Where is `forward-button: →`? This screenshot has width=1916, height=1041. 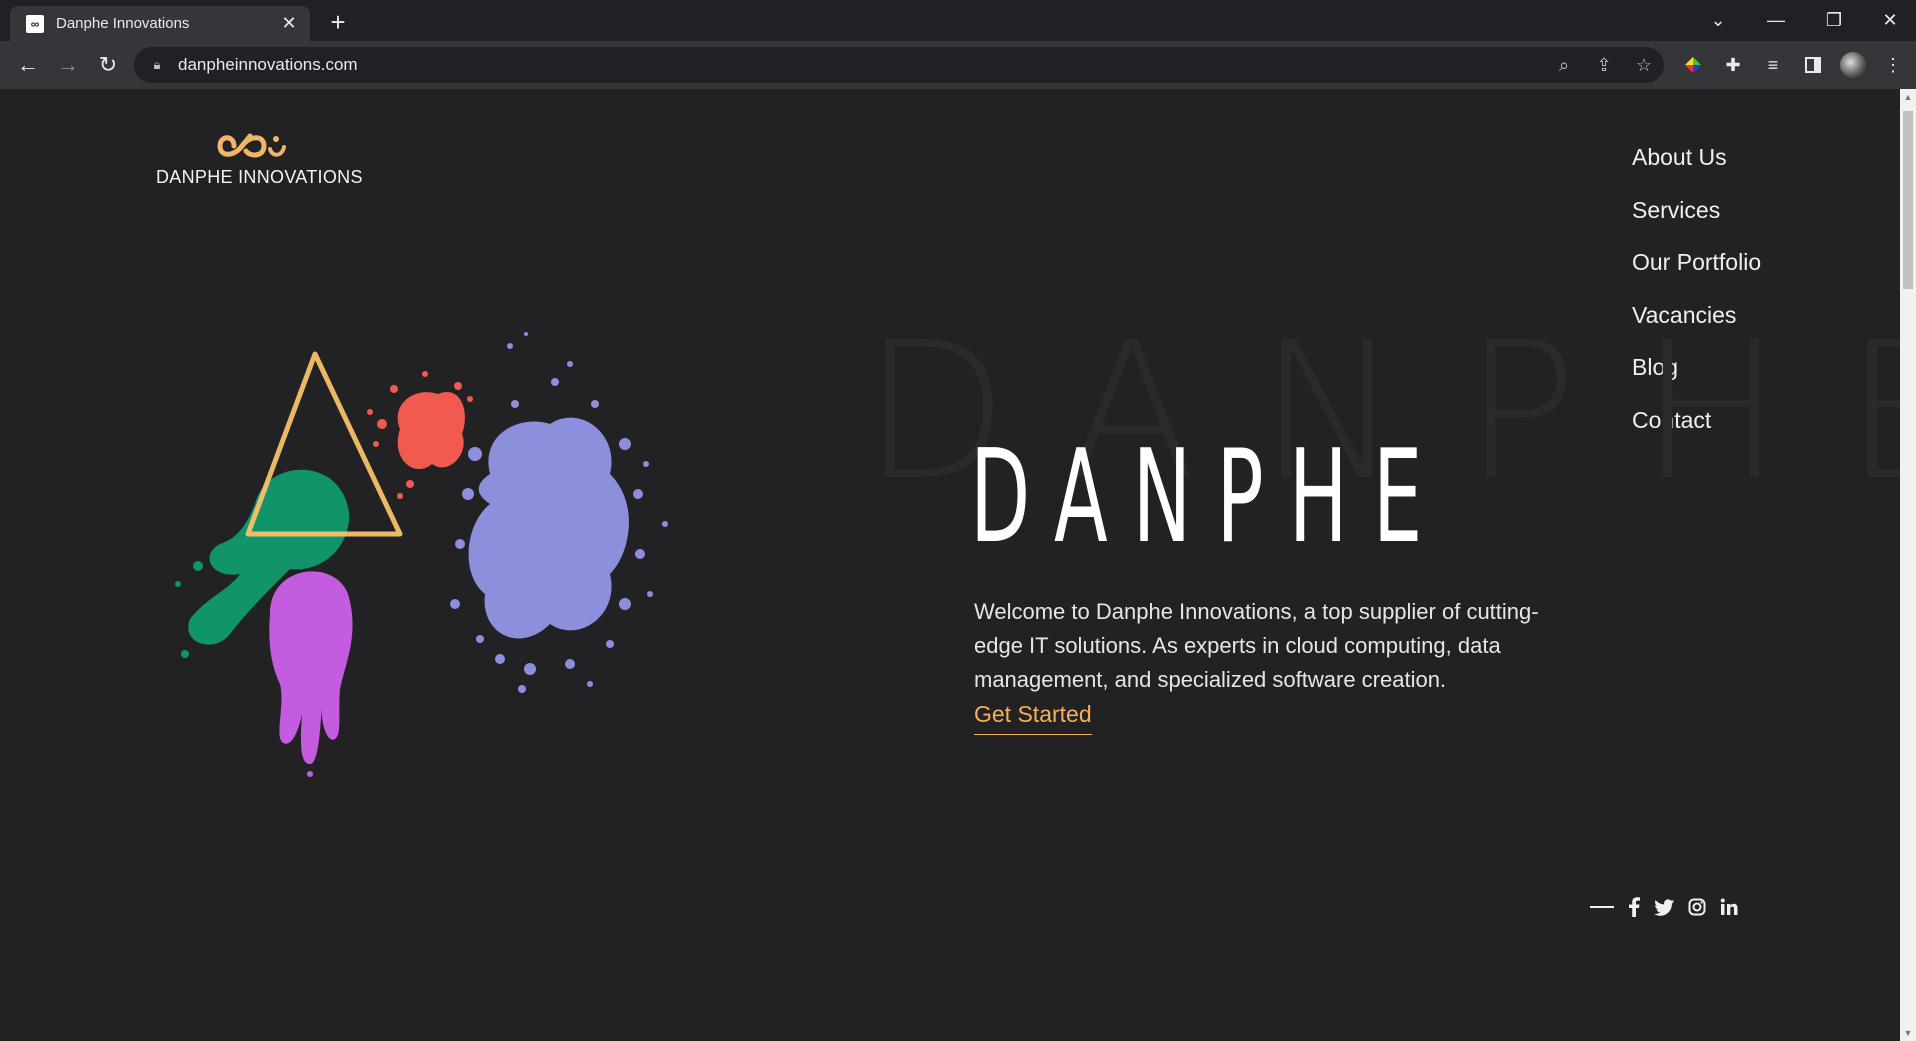 forward-button: → is located at coordinates (68, 65).